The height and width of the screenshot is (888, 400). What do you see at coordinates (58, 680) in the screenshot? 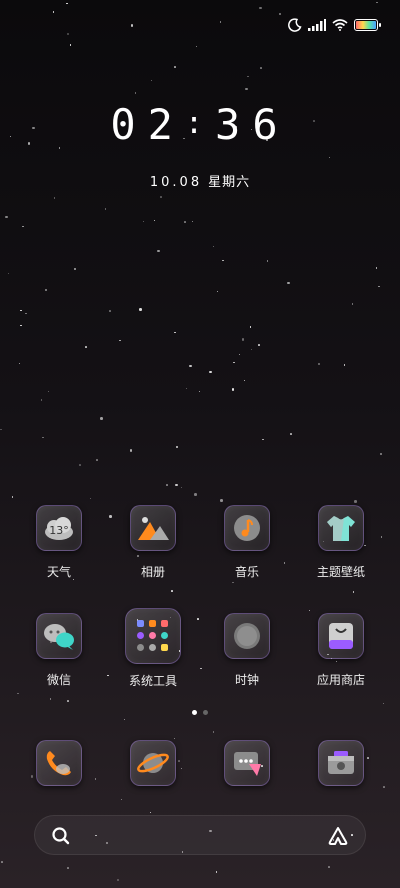
I see `app-label: 微信` at bounding box center [58, 680].